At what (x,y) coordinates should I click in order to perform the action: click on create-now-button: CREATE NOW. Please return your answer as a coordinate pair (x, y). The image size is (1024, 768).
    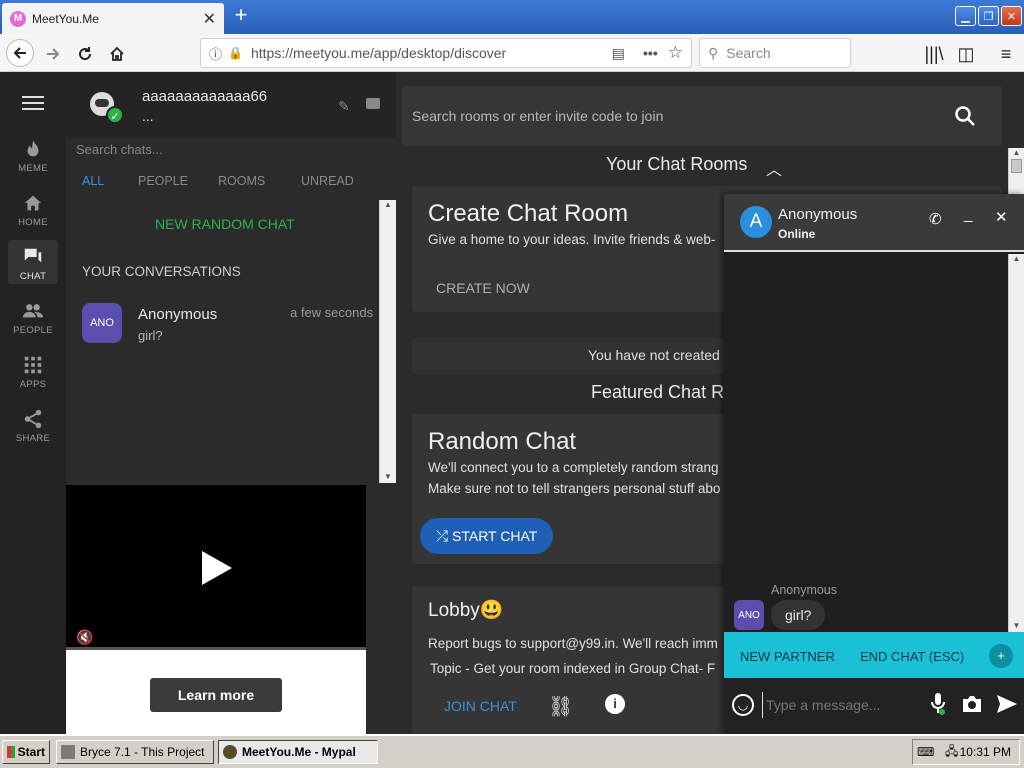
    Looking at the image, I should click on (483, 288).